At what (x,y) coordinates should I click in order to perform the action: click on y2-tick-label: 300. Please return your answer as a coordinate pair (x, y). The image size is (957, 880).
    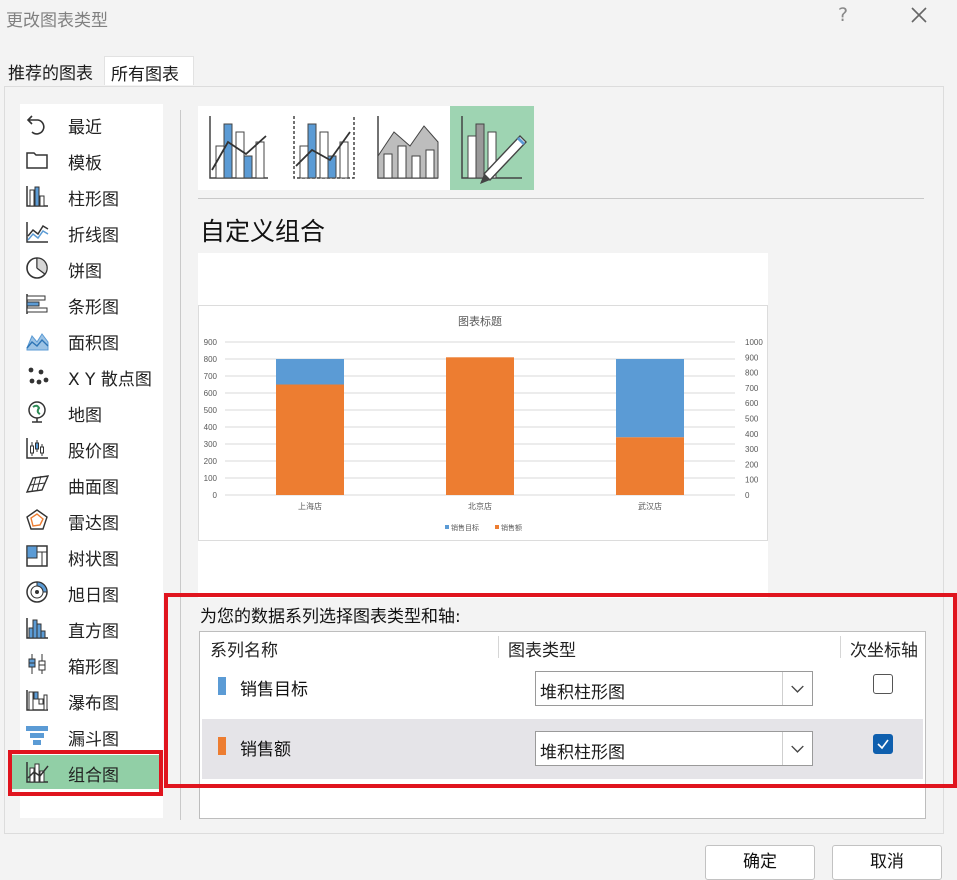
    Looking at the image, I should click on (752, 449).